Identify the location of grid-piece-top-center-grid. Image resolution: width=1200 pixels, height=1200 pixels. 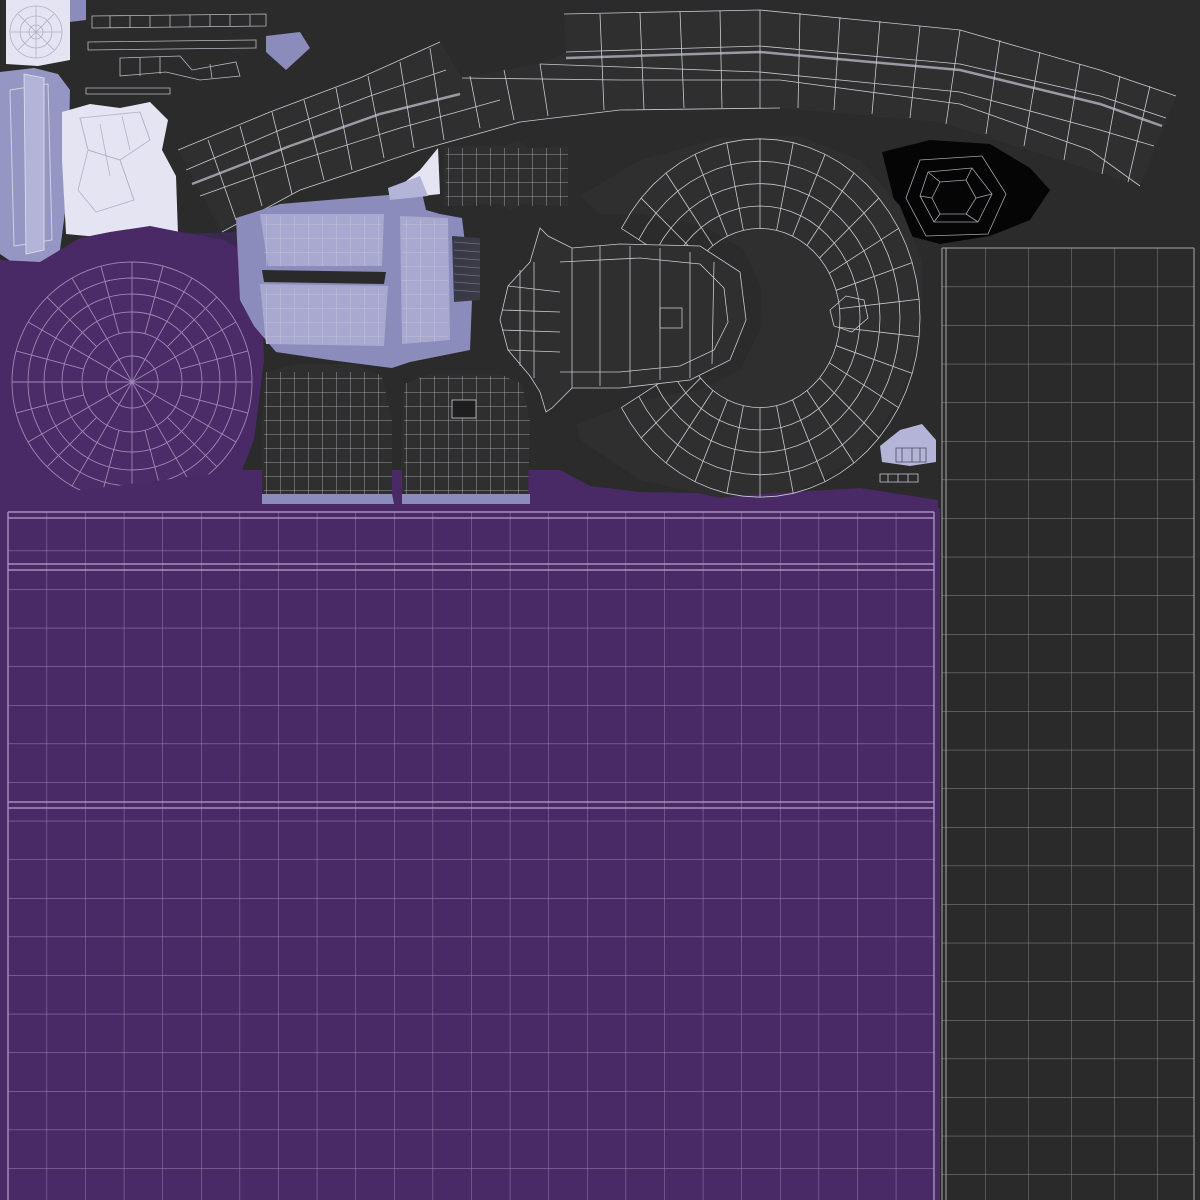
(507, 177).